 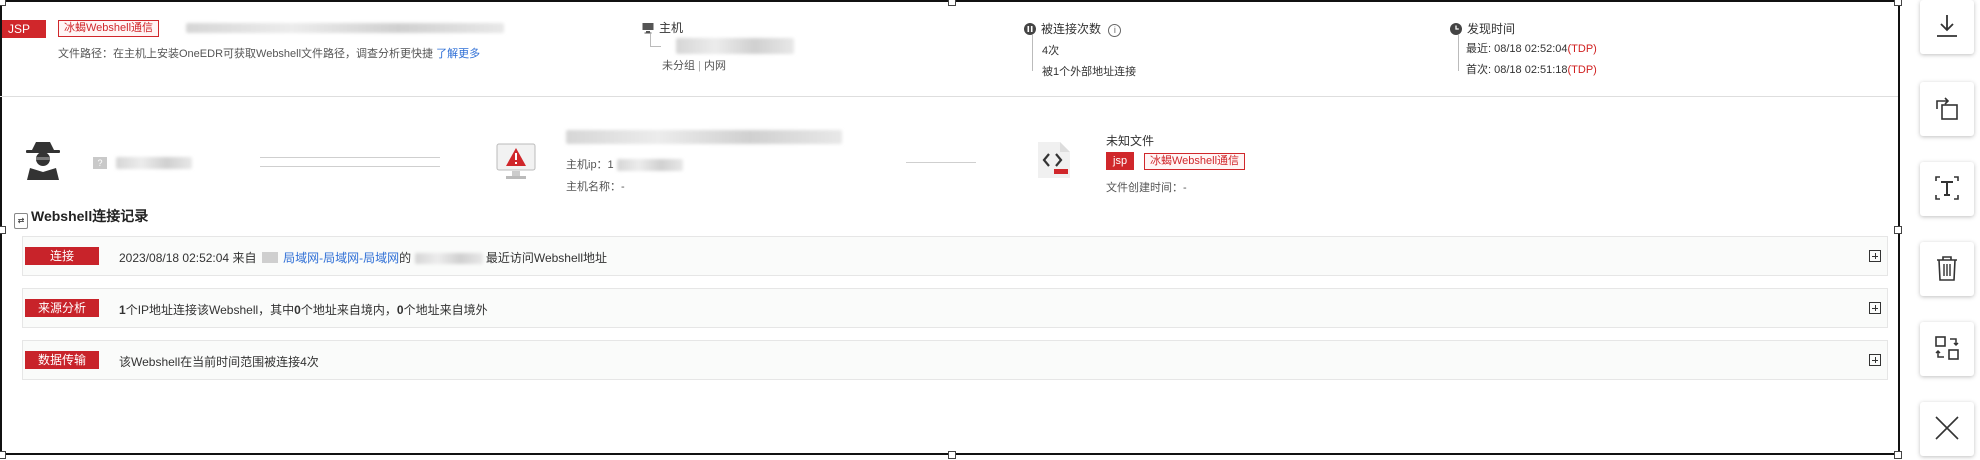 I want to click on attacker-icon, so click(x=43, y=161).